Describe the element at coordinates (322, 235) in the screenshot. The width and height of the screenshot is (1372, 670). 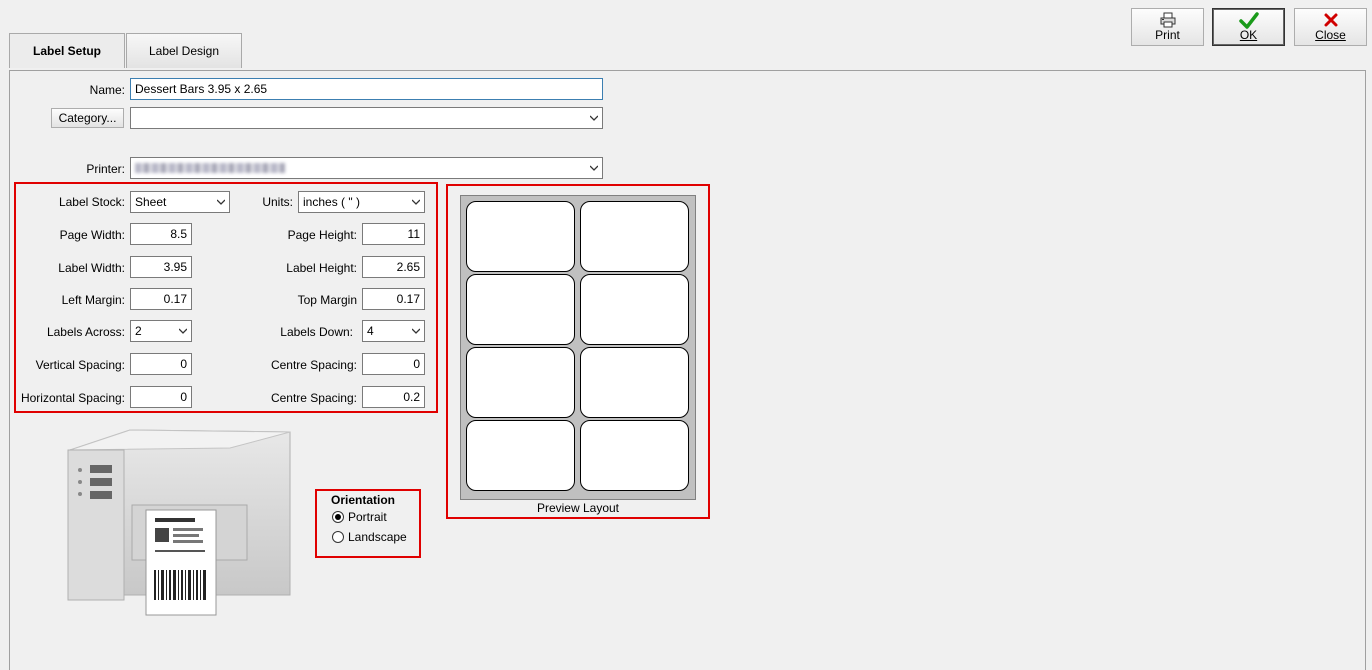
I see `page-height-label: Page Height:` at that location.